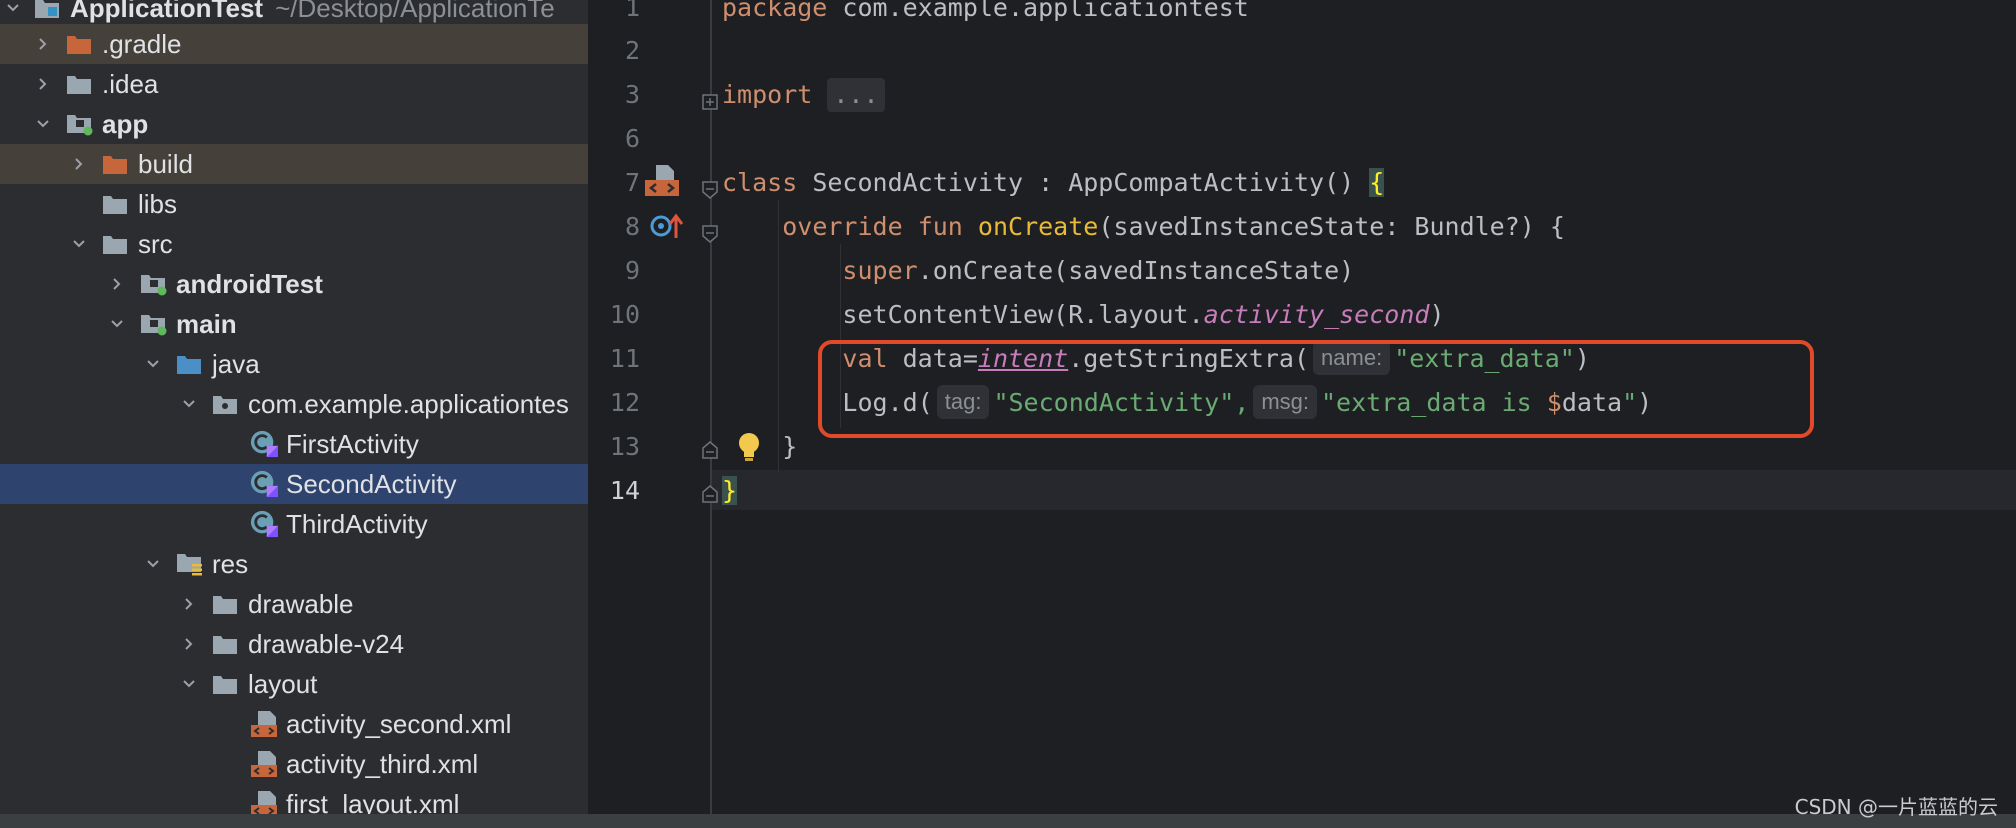  I want to click on tree-label: app, so click(125, 123).